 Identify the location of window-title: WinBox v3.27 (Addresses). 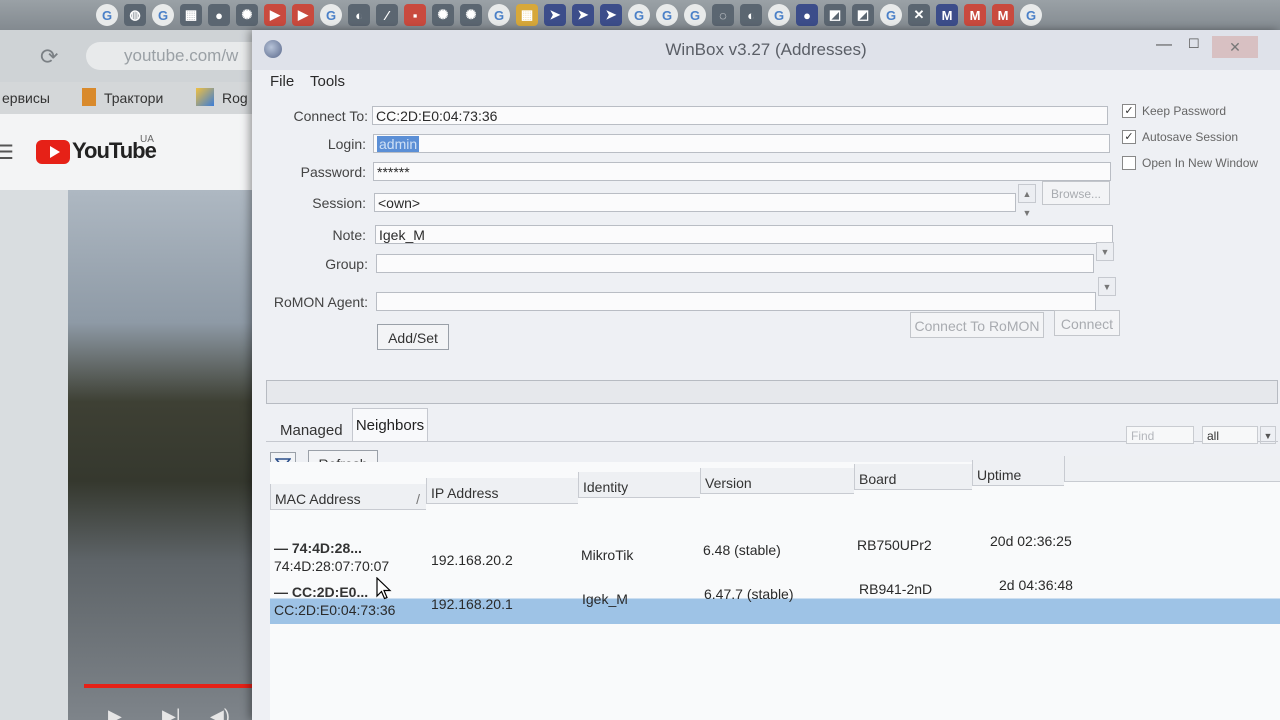
(766, 49).